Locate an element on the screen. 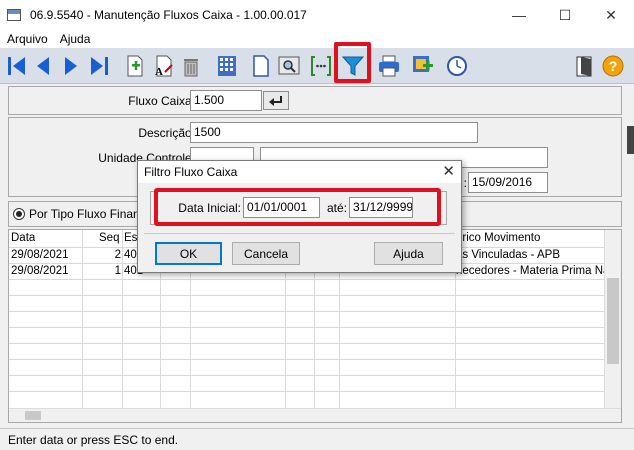 Image resolution: width=634 pixels, height=450 pixels. status-bar: Enter data or press ESC to end. is located at coordinates (317, 439).